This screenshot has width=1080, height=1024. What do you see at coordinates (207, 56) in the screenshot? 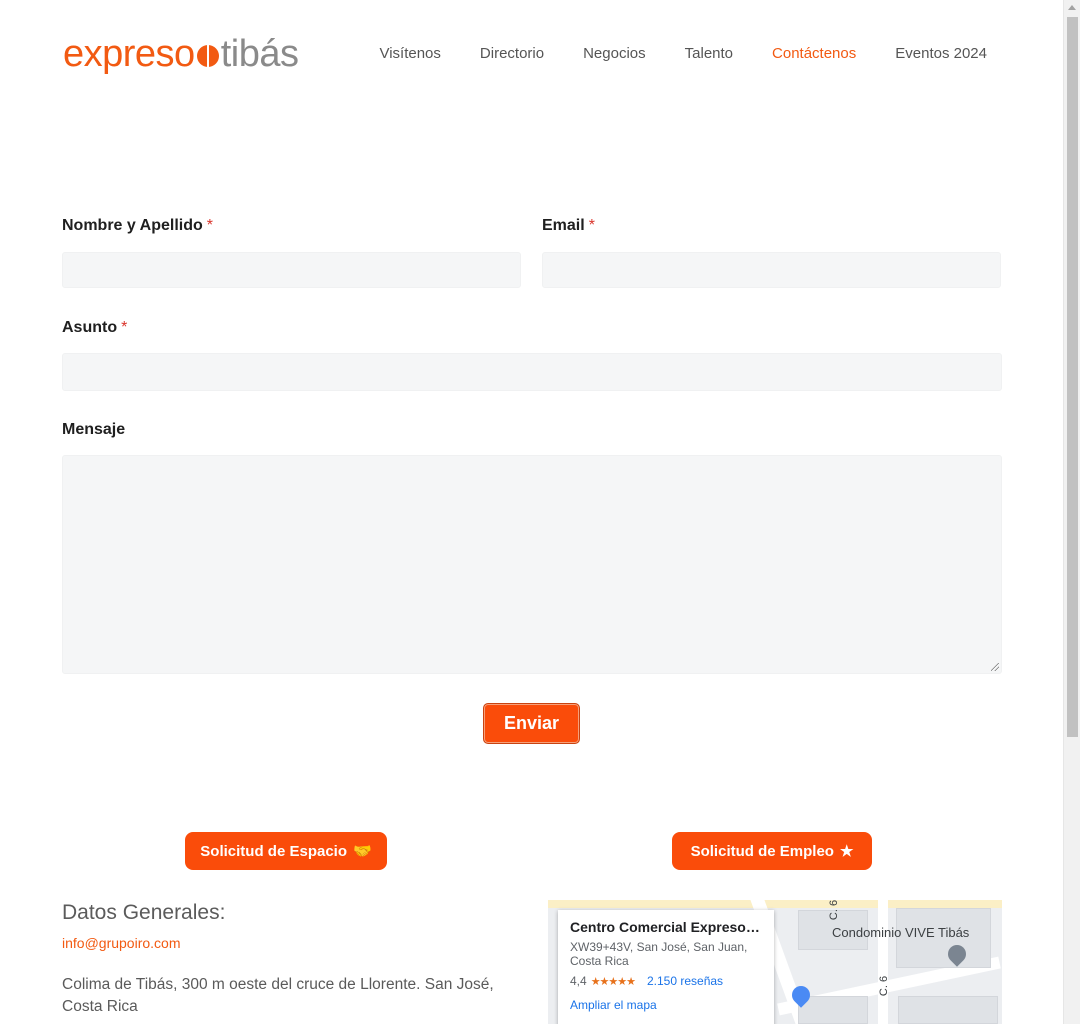
I see `logo-mark-icon` at bounding box center [207, 56].